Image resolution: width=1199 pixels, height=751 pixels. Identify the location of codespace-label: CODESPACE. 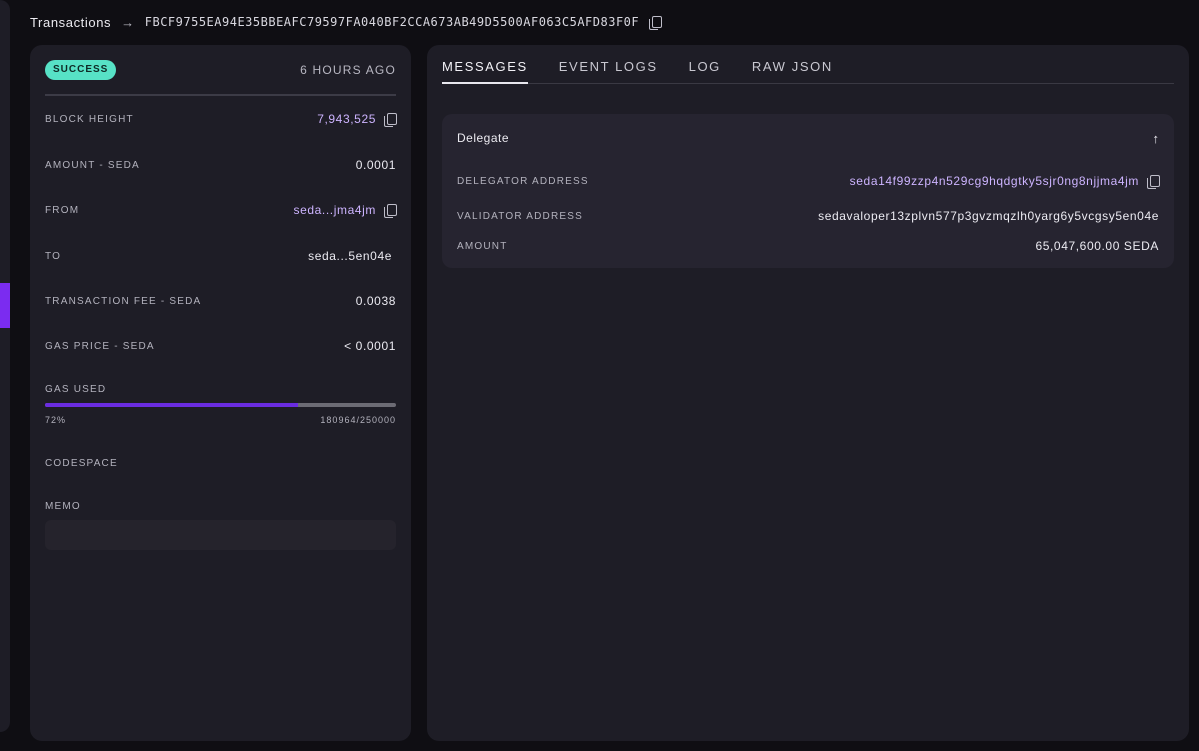
(81, 463).